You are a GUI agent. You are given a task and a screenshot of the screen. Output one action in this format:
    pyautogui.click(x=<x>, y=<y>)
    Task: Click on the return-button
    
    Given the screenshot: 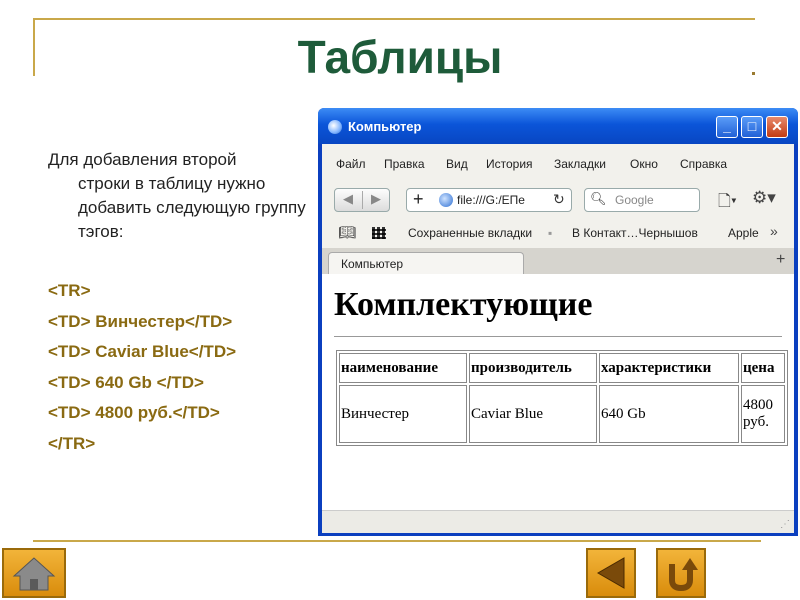 What is the action you would take?
    pyautogui.click(x=681, y=573)
    